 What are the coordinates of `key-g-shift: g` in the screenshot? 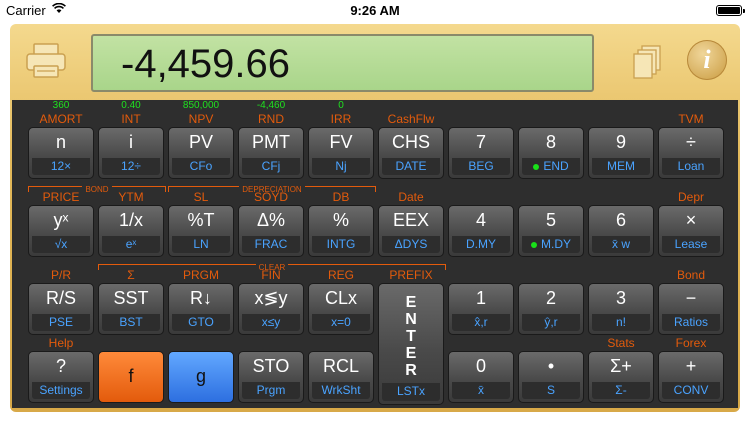 It's located at (201, 377).